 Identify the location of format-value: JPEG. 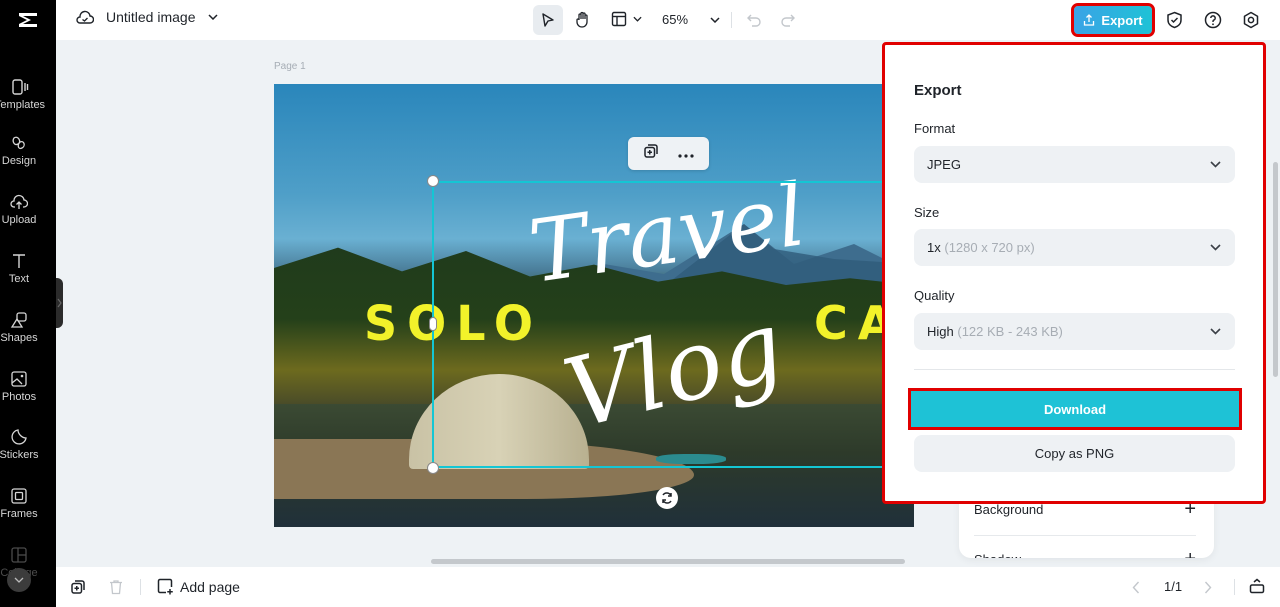
(944, 164).